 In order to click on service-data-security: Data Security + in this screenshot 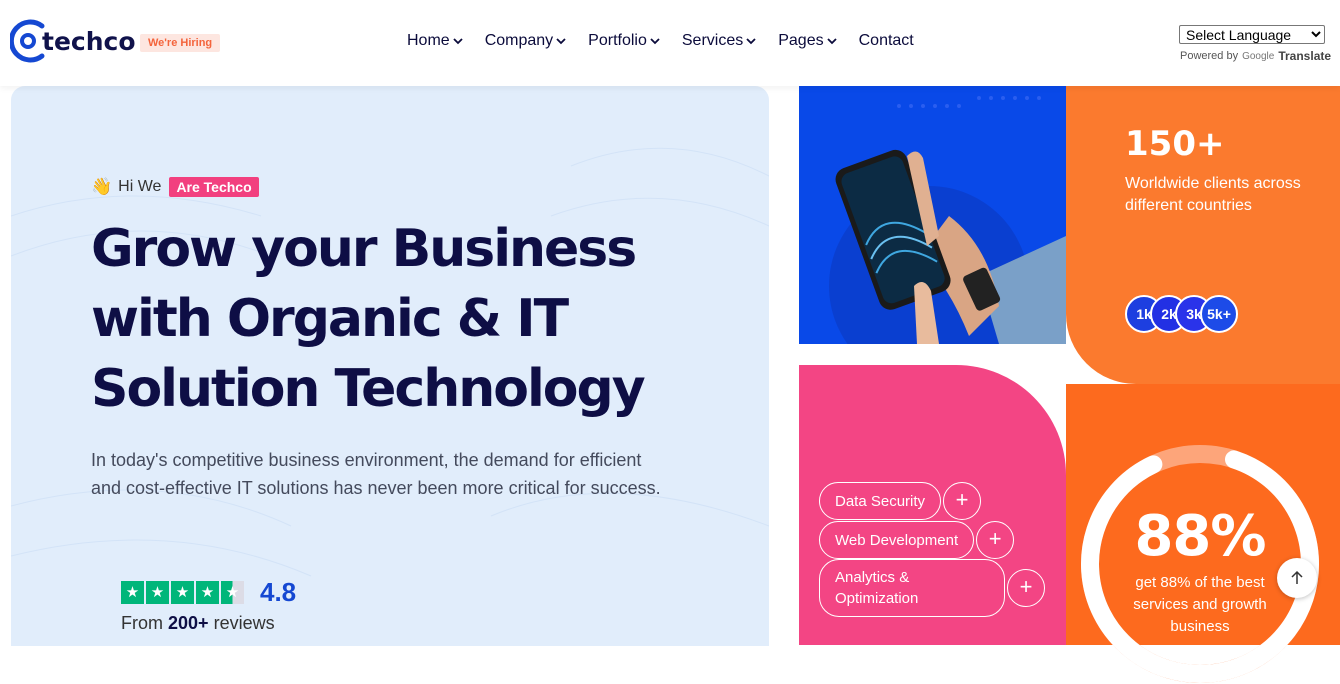, I will do `click(900, 501)`.